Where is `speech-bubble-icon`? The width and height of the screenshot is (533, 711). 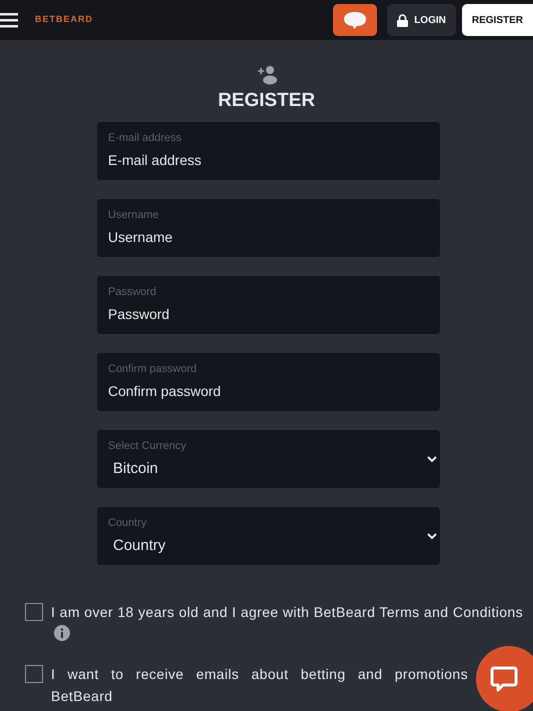 speech-bubble-icon is located at coordinates (355, 20).